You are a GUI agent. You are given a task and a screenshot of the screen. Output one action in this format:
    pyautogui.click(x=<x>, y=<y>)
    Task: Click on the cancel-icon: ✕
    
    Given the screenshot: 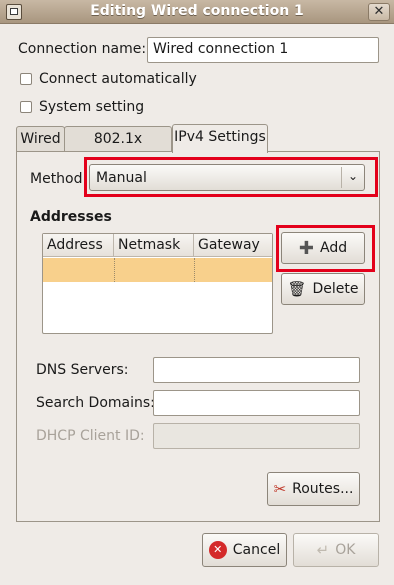 What is the action you would take?
    pyautogui.click(x=217, y=550)
    